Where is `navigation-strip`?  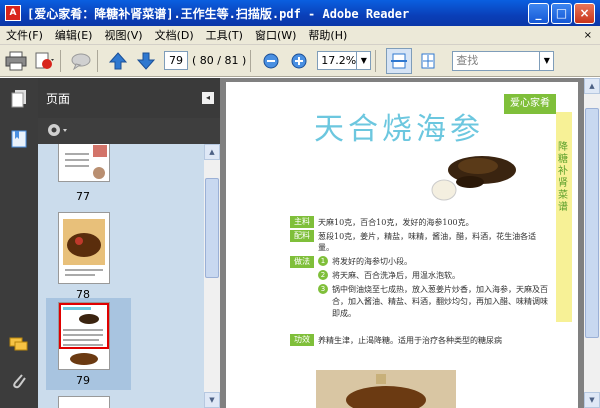
navigation-strip is located at coordinates (19, 243).